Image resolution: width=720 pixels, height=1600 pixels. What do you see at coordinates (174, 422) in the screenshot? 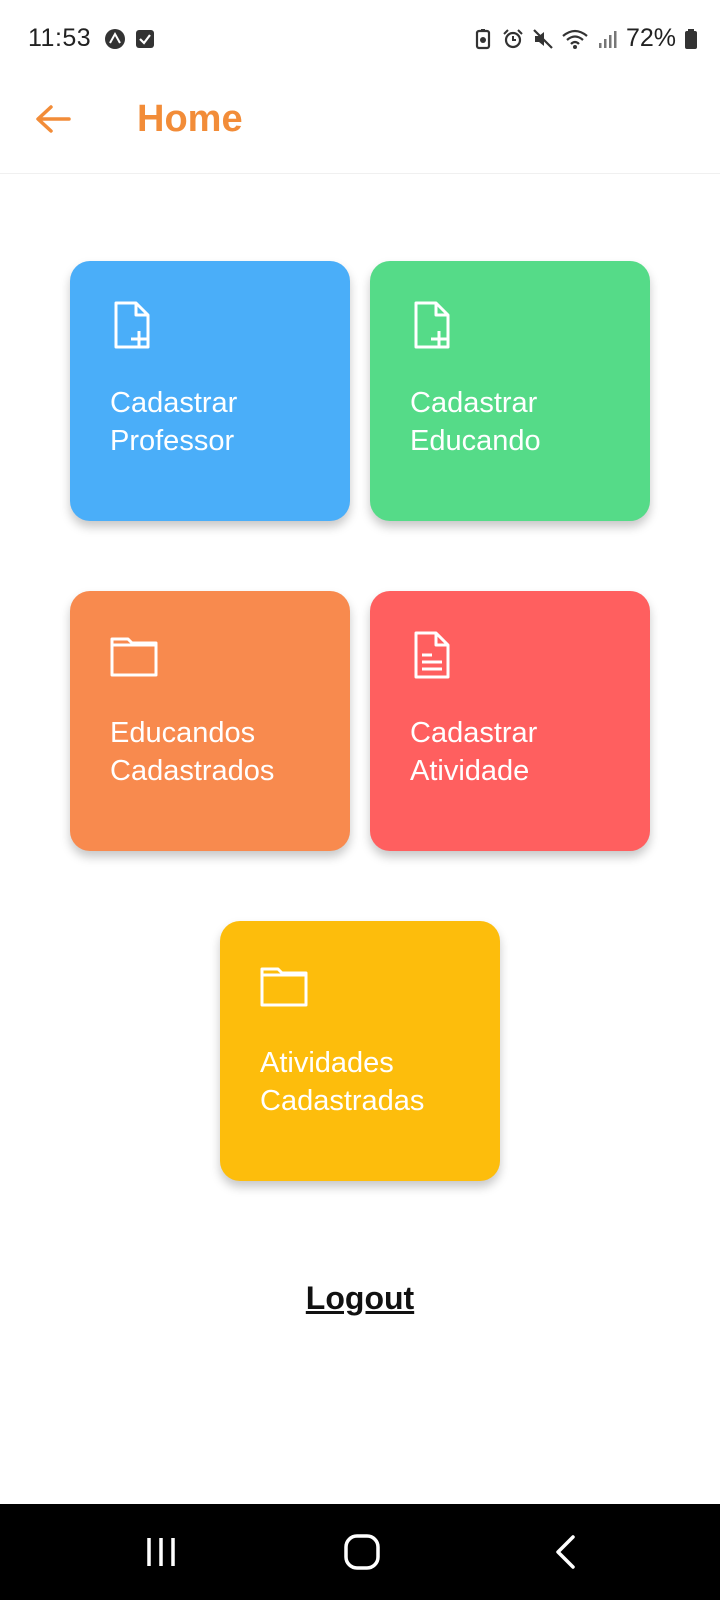
I see `card-label: Cadastrar Professor` at bounding box center [174, 422].